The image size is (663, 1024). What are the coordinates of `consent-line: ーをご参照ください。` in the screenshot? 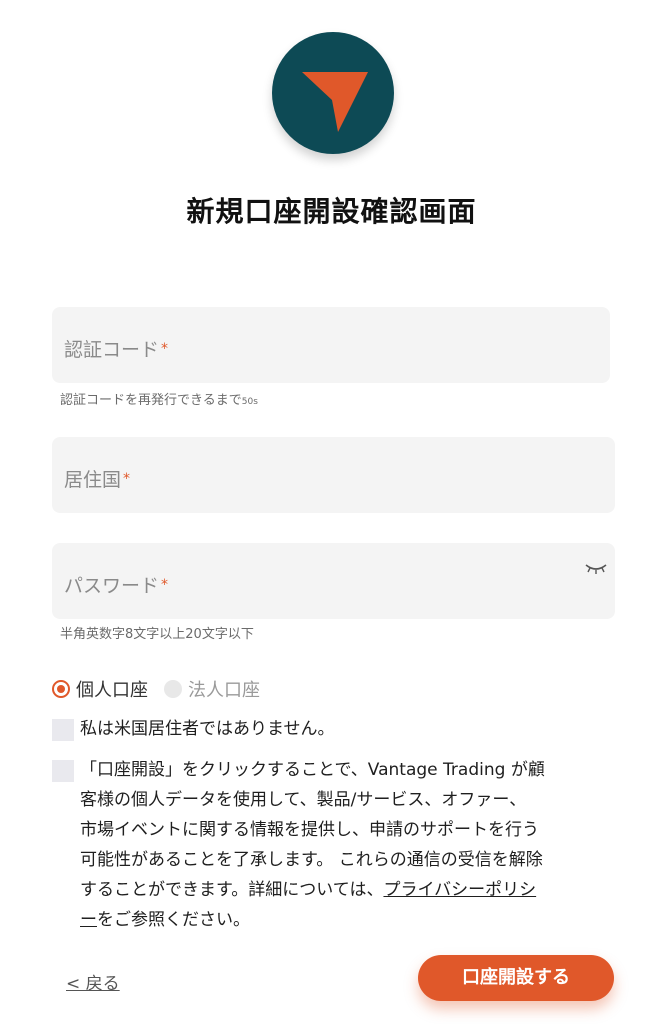 It's located at (165, 920).